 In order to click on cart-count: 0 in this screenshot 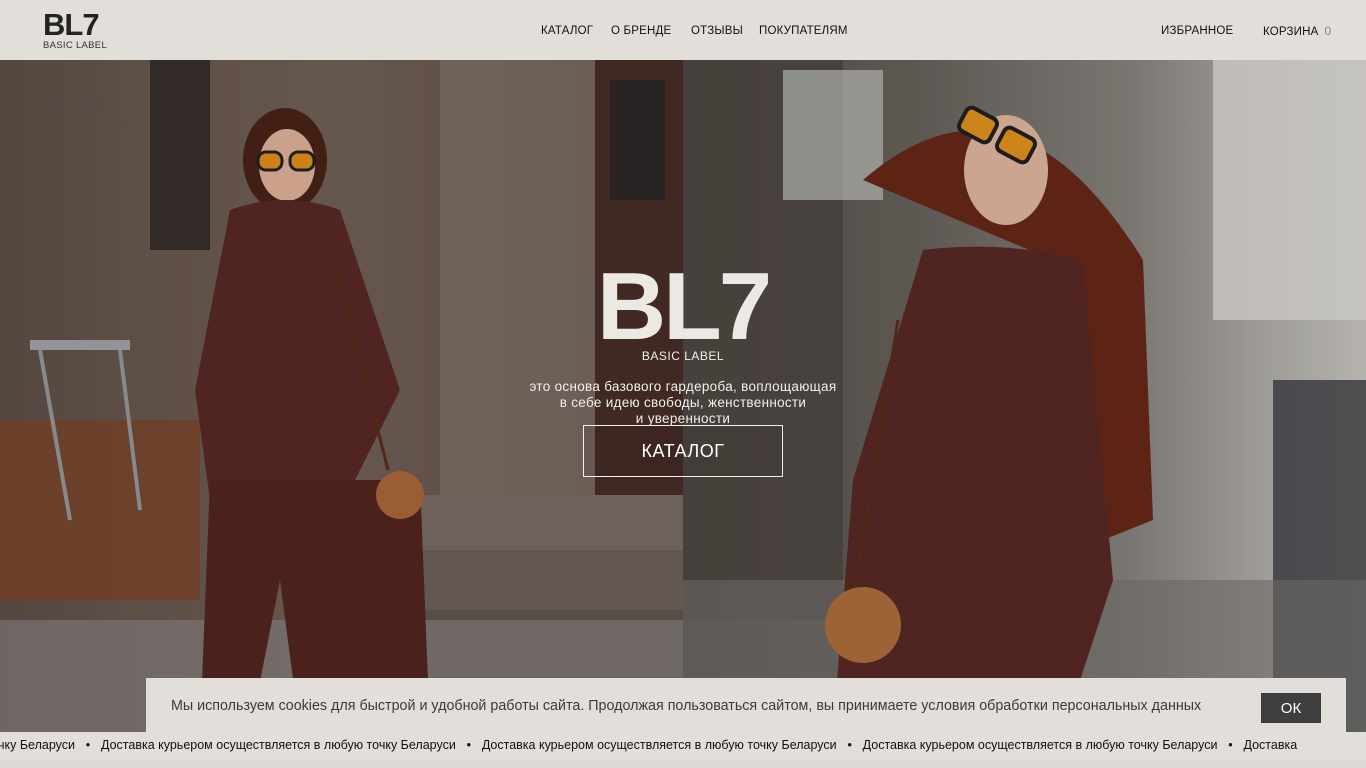, I will do `click(1328, 31)`.